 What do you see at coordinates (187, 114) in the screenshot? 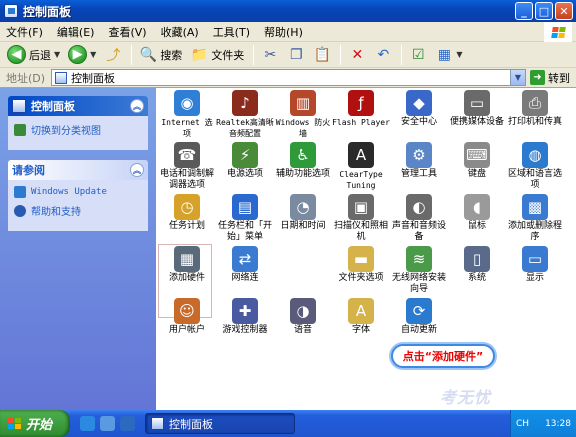
I see `control-panel-item: ◉ Internet 选项` at bounding box center [187, 114].